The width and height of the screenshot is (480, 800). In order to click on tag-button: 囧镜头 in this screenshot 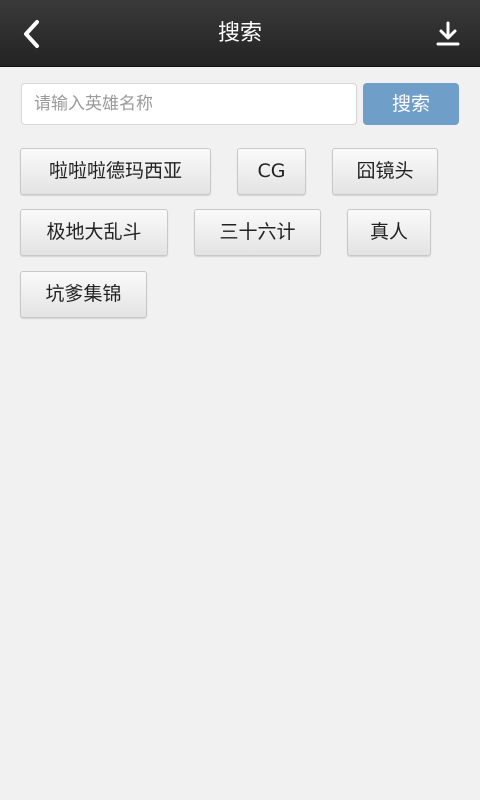, I will do `click(385, 171)`.